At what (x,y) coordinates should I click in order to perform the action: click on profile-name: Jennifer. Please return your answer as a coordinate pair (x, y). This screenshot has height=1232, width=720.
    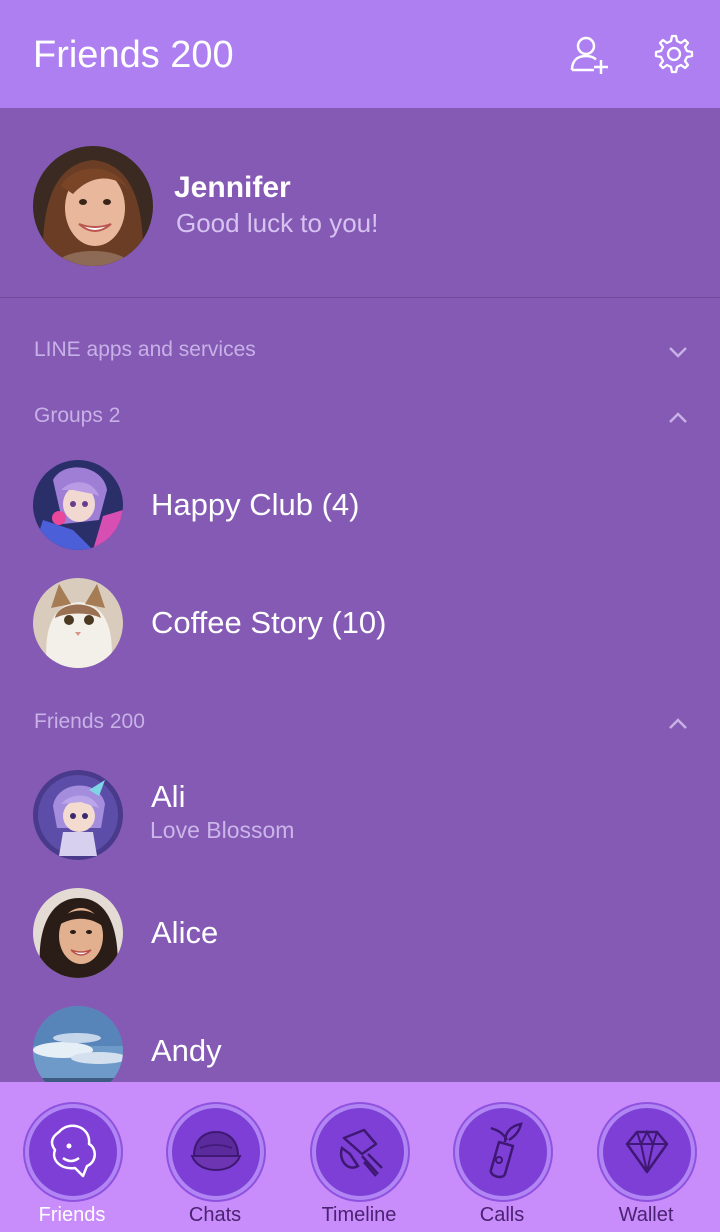
    Looking at the image, I should click on (232, 187).